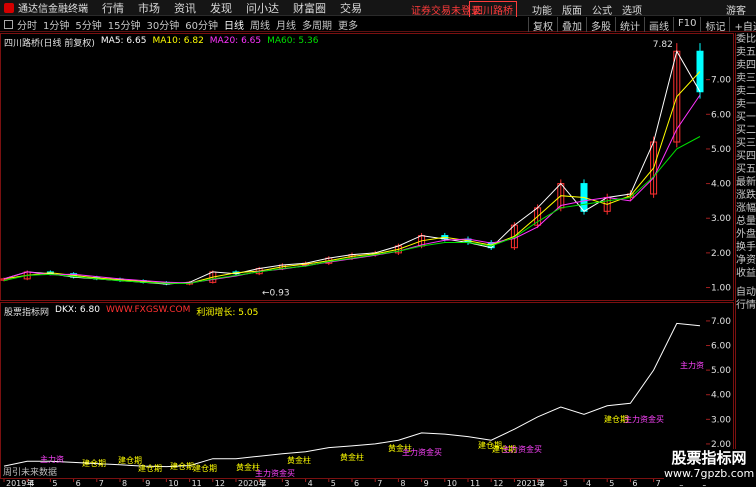 Image resolution: width=756 pixels, height=487 pixels. What do you see at coordinates (309, 8) in the screenshot?
I see `menu-wealth: 财富圈` at bounding box center [309, 8].